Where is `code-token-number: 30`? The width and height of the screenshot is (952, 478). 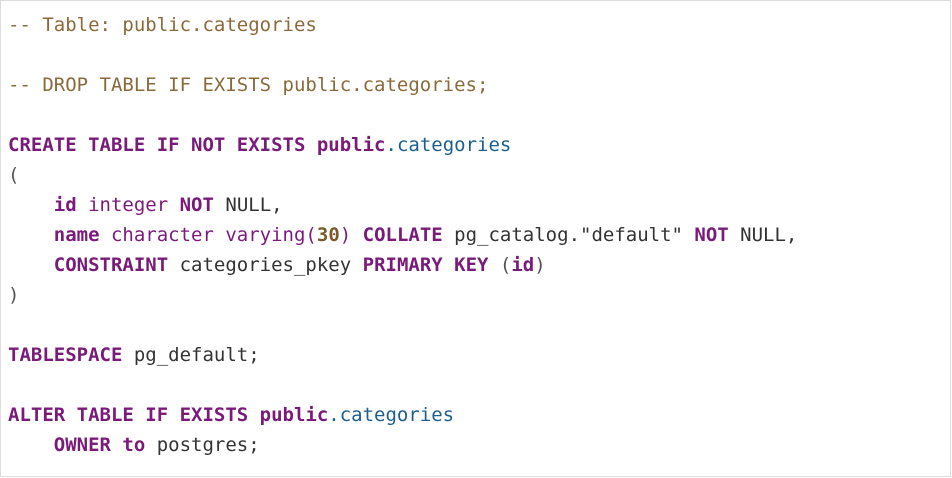
code-token-number: 30 is located at coordinates (328, 235).